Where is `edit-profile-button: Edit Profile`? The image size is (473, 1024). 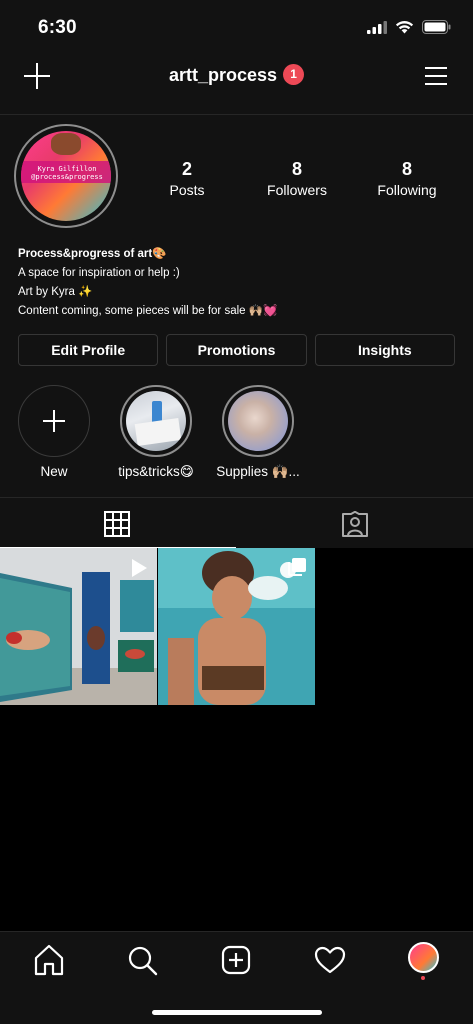
edit-profile-button: Edit Profile is located at coordinates (88, 350).